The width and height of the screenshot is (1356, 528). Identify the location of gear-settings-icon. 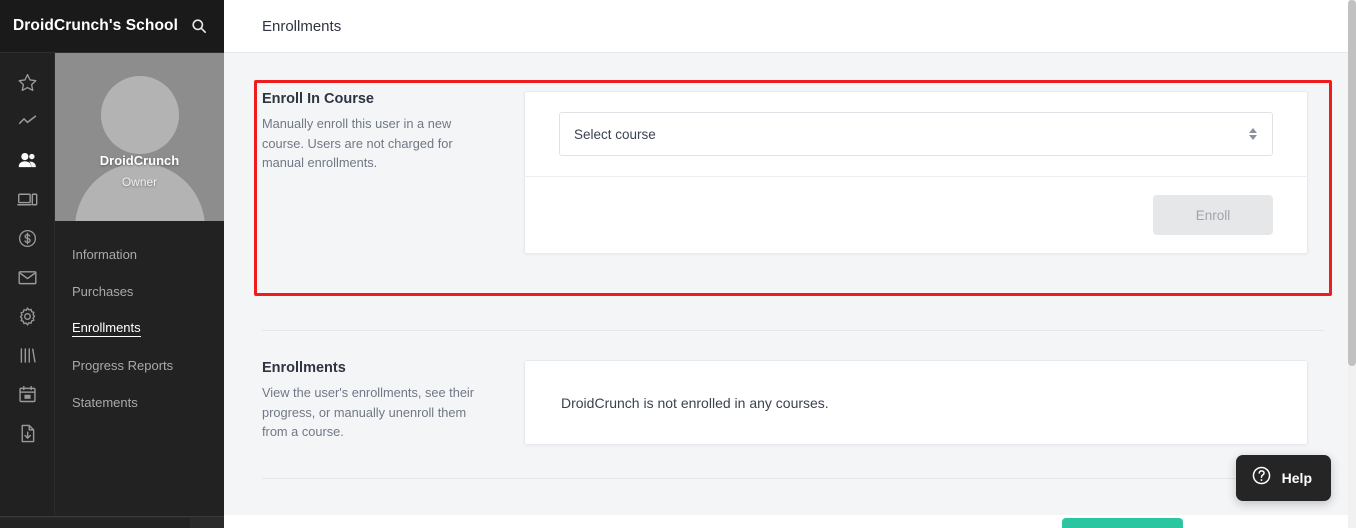
(27, 316).